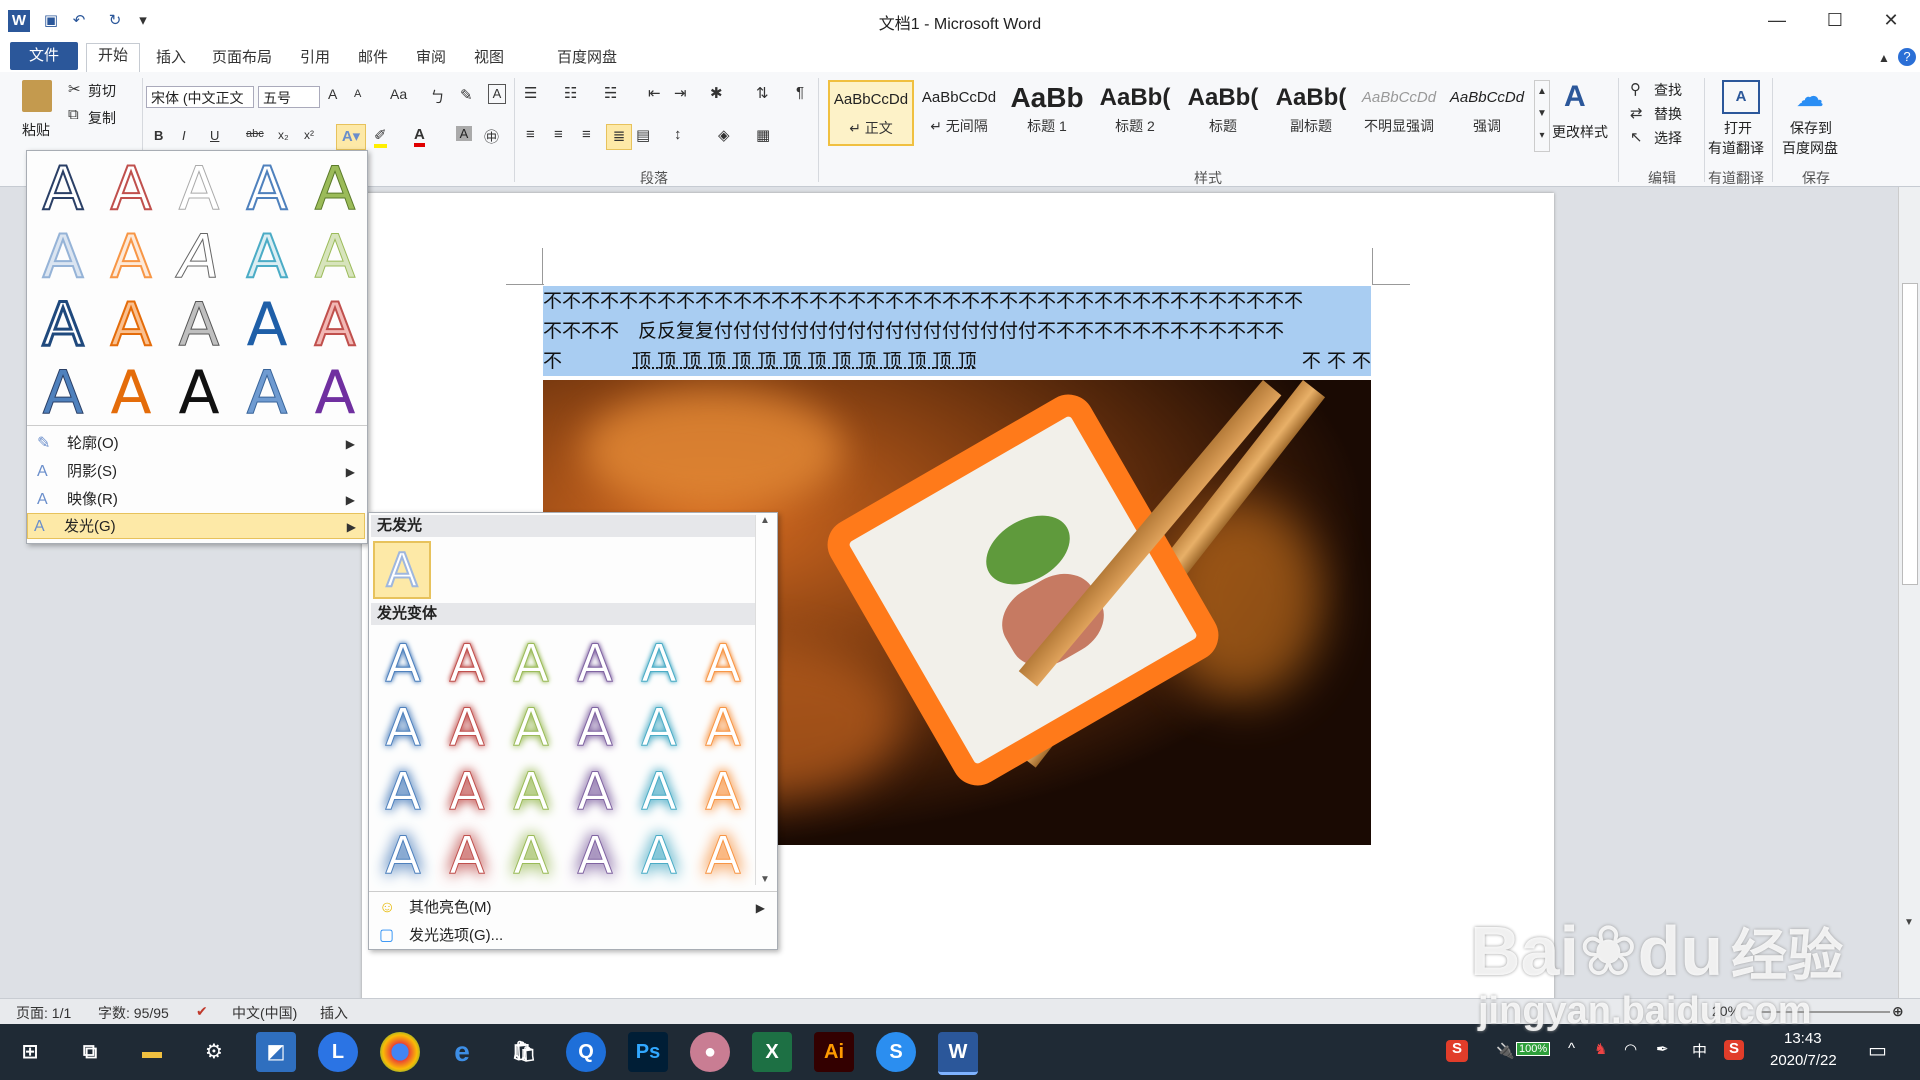 The width and height of the screenshot is (1920, 1080). Describe the element at coordinates (570, 93) in the screenshot. I see `numbering-icon: ☷` at that location.